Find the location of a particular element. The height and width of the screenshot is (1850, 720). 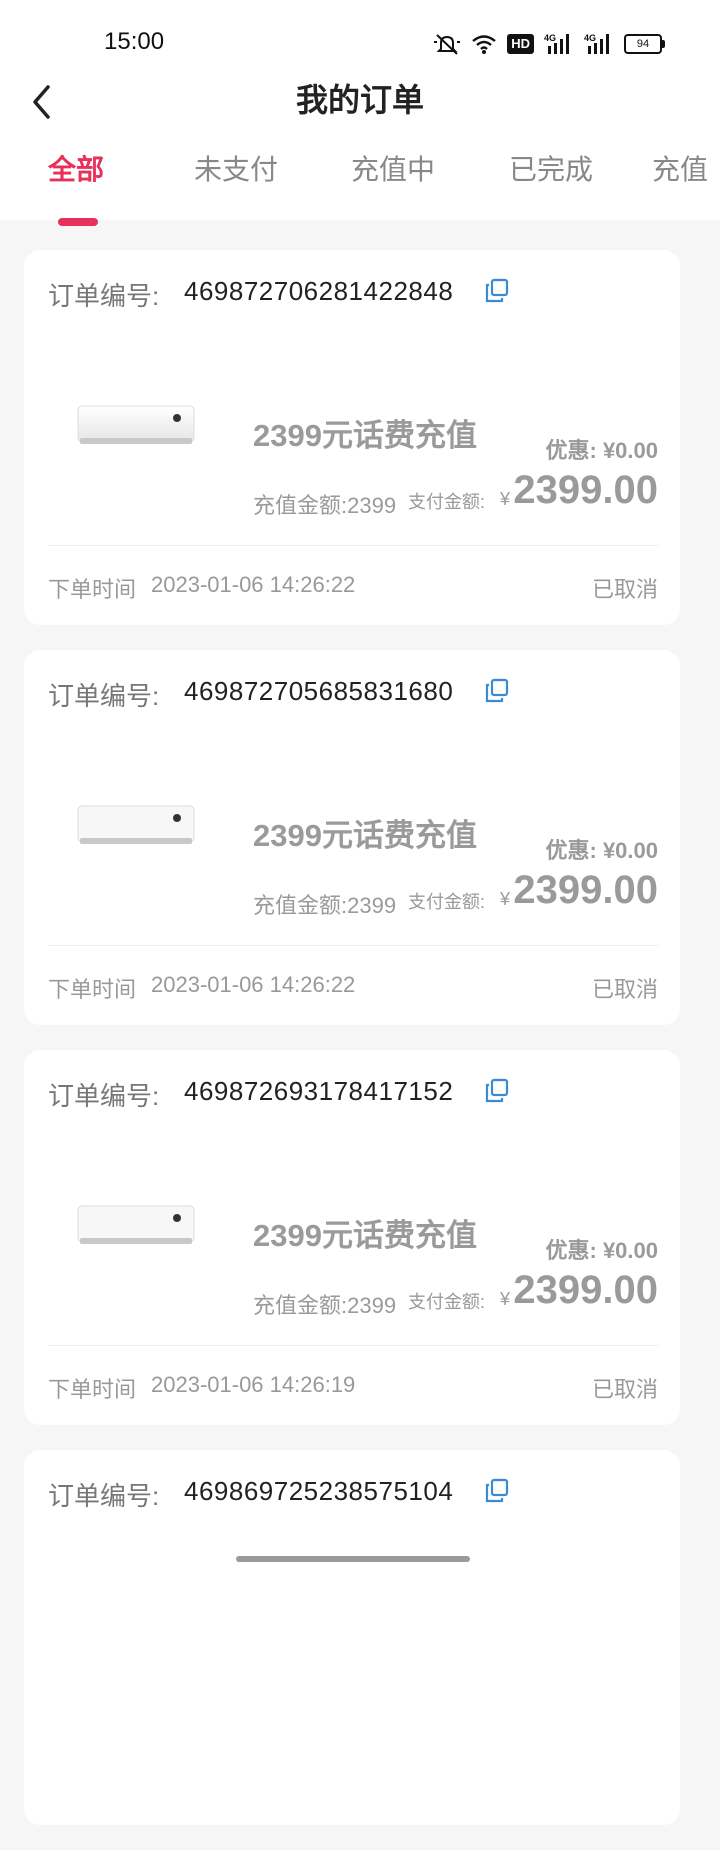

status-time: 15:00 is located at coordinates (134, 41).